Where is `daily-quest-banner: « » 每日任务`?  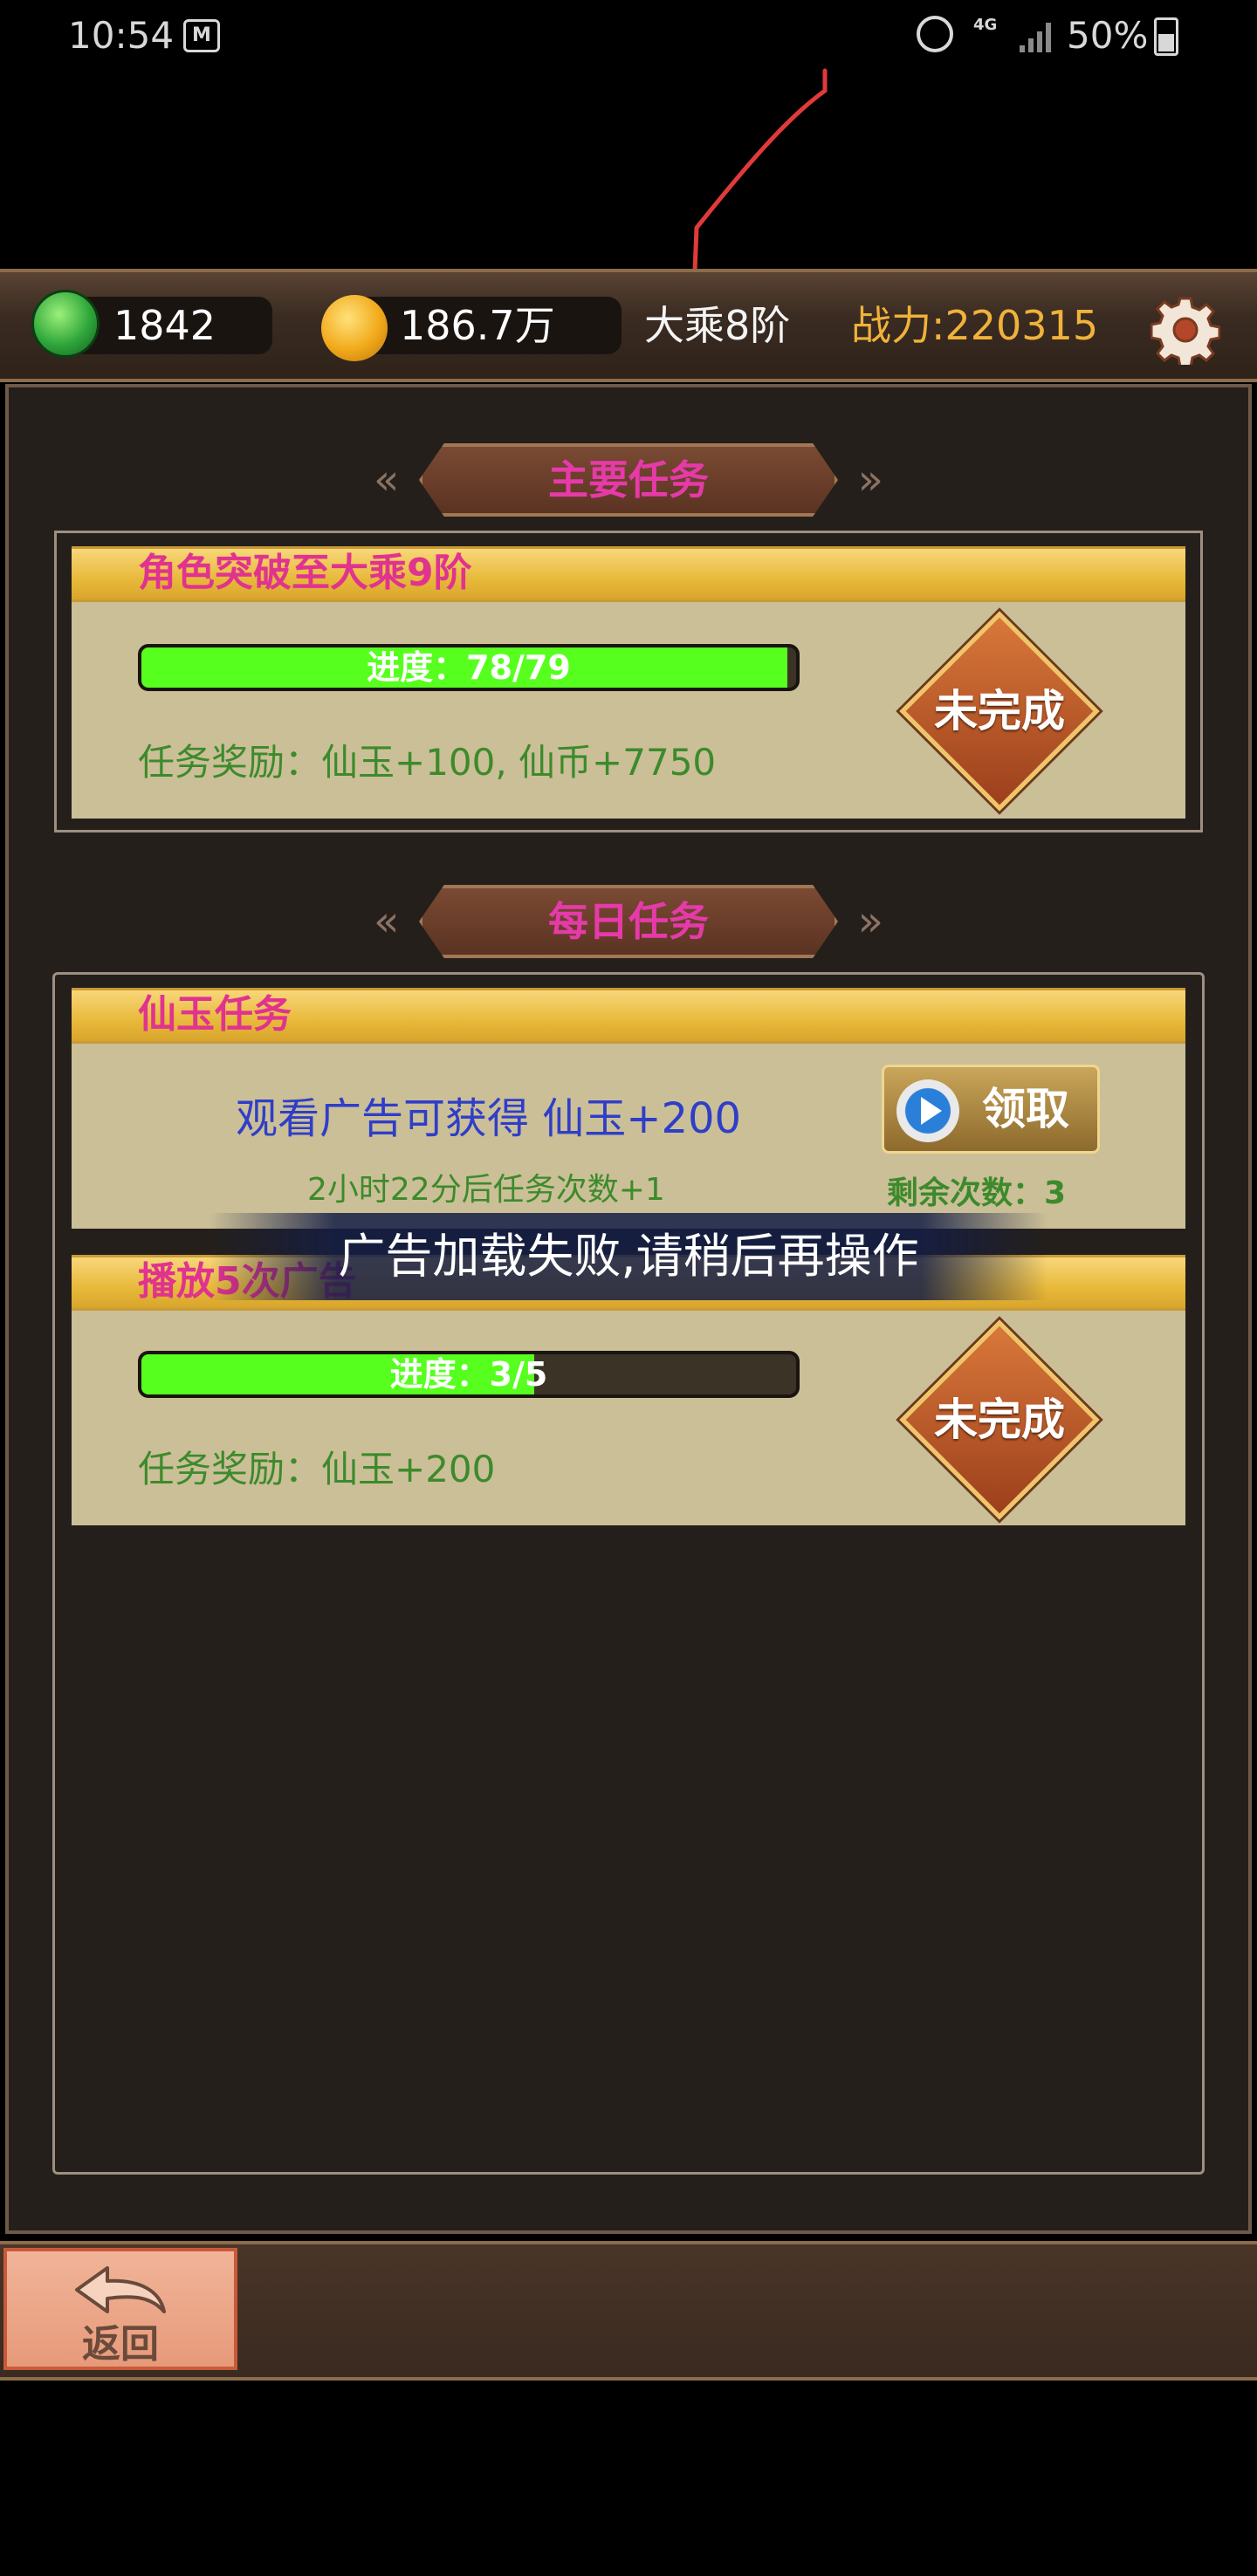 daily-quest-banner: « » 每日任务 is located at coordinates (628, 922).